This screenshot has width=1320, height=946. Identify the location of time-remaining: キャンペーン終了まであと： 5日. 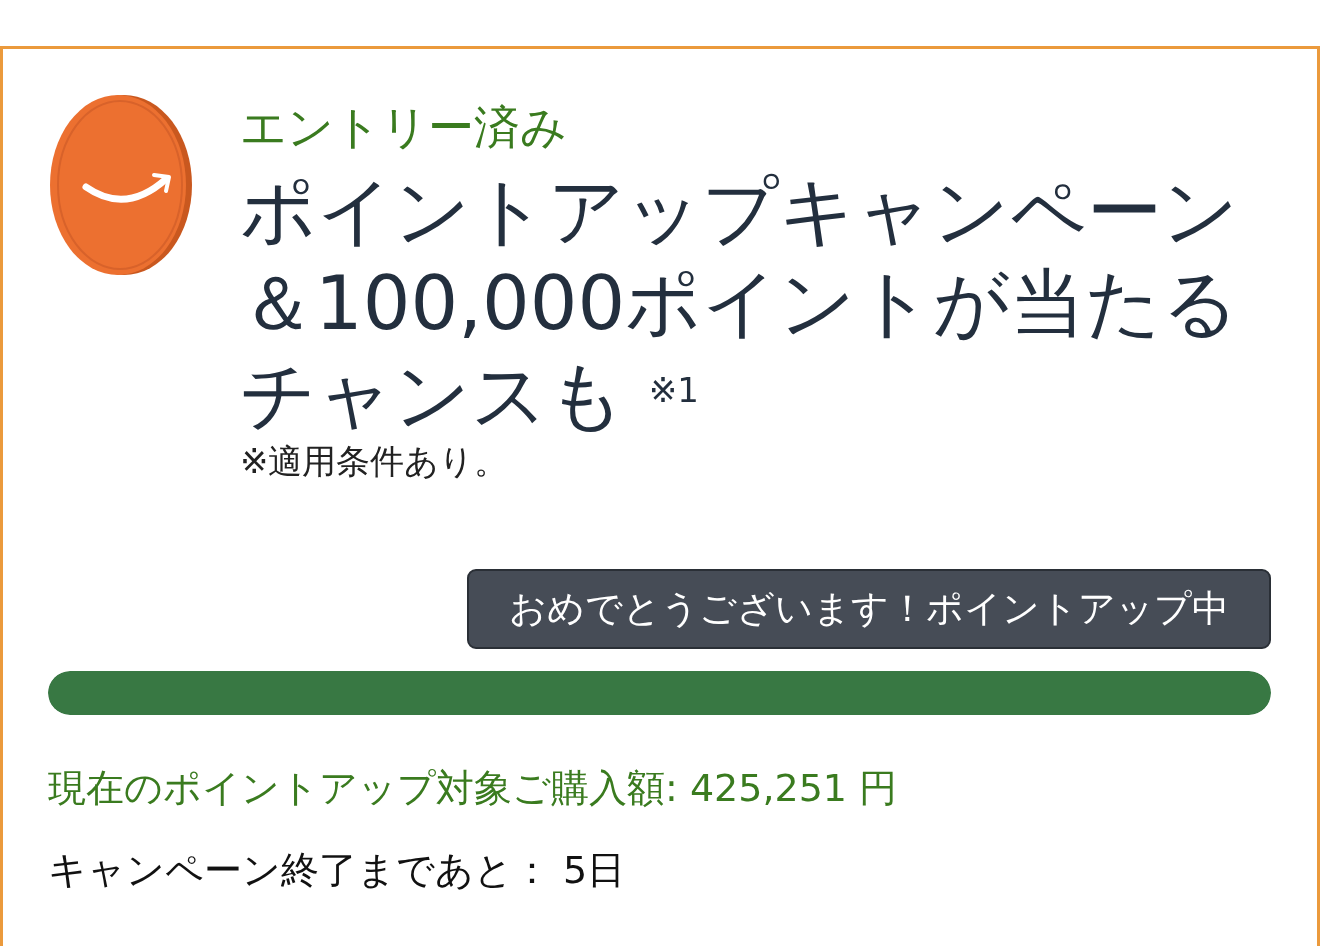
(337, 870).